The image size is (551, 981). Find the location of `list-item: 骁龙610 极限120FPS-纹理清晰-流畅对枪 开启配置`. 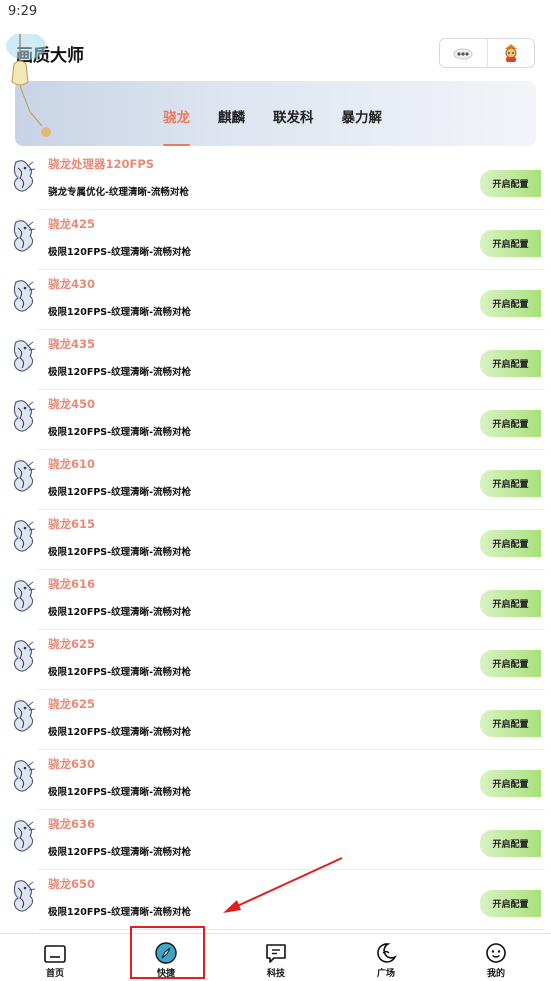

list-item: 骁龙610 极限120FPS-纹理清晰-流畅对枪 开启配置 is located at coordinates (275, 480).